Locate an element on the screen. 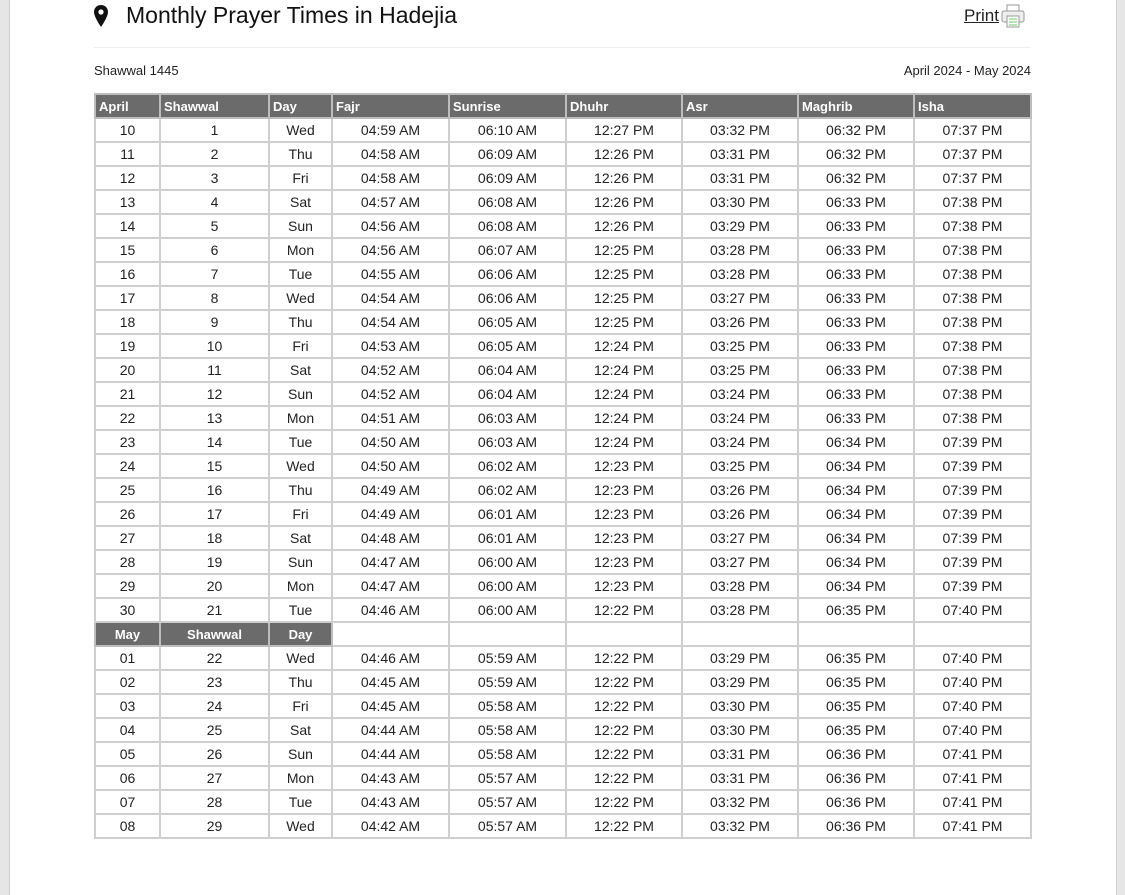 The image size is (1125, 895). table-cell: 04:54 AM is located at coordinates (390, 298).